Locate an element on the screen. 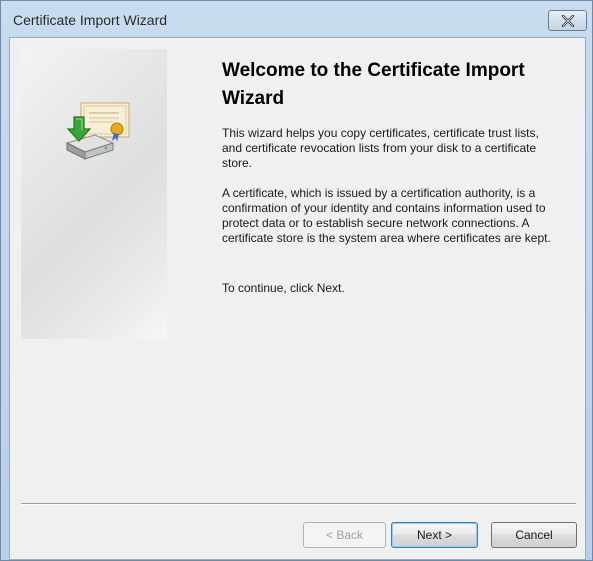 Image resolution: width=593 pixels, height=561 pixels. wizard-heading: Welcome to the Certificate Import Wizard is located at coordinates (373, 84).